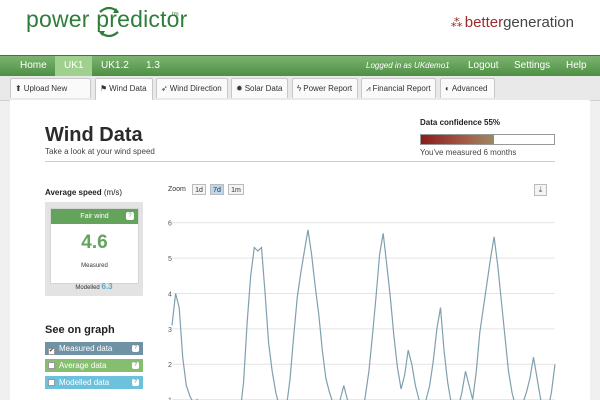  I want to click on y-tick-label: 3, so click(170, 330).